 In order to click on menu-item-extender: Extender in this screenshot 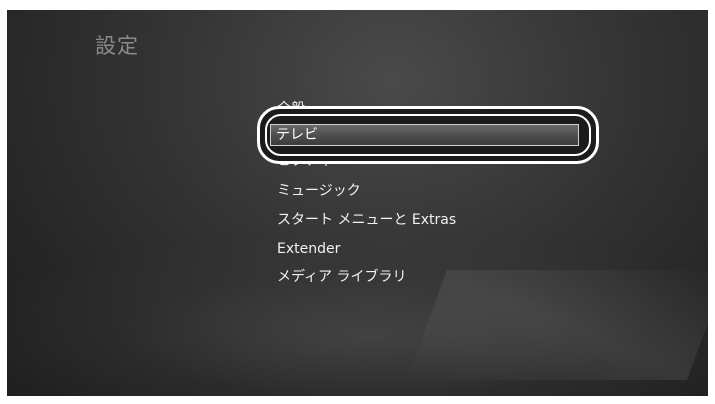, I will do `click(308, 249)`.